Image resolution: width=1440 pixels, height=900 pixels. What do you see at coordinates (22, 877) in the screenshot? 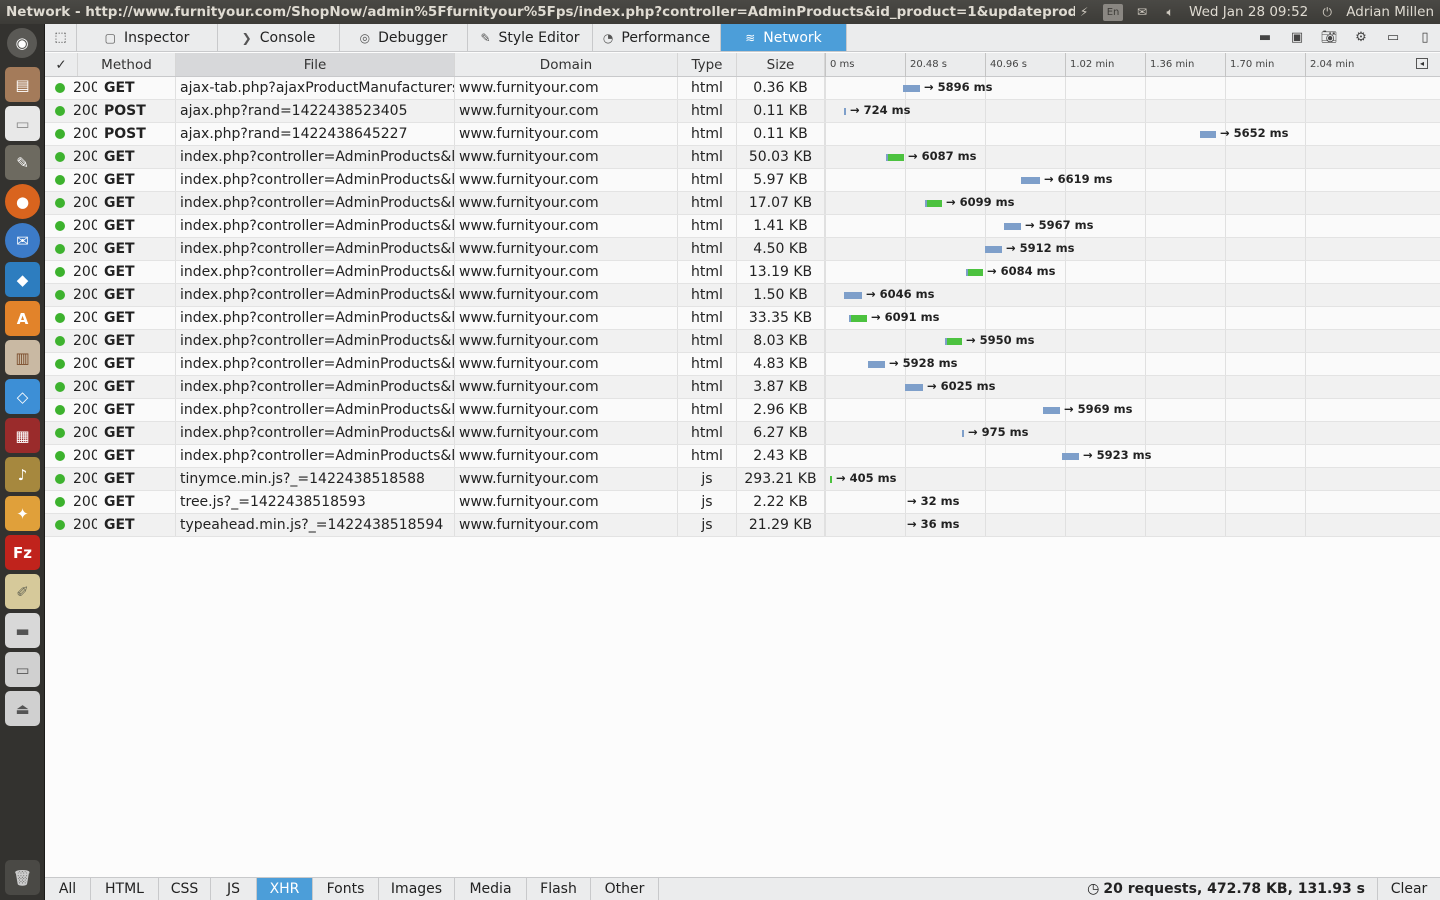
I see `trash-icon: 🗑︎` at bounding box center [22, 877].